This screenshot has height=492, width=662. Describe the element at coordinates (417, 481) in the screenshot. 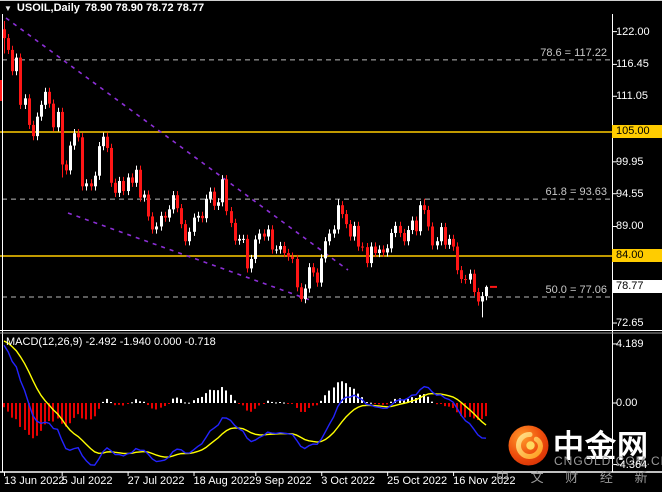

I see `date-axis-label: 25 Oct 2022` at that location.